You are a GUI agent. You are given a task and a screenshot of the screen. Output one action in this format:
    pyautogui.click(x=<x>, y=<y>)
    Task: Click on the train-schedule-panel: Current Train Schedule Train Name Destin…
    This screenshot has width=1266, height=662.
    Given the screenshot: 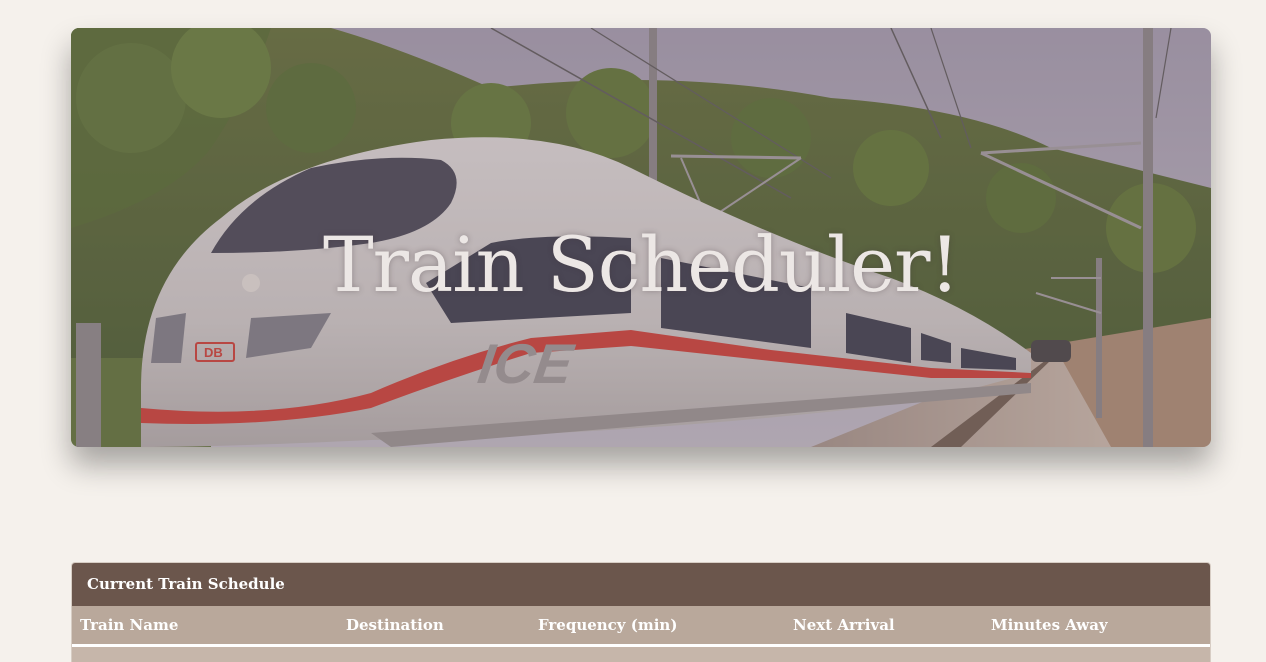 What is the action you would take?
    pyautogui.click(x=641, y=612)
    